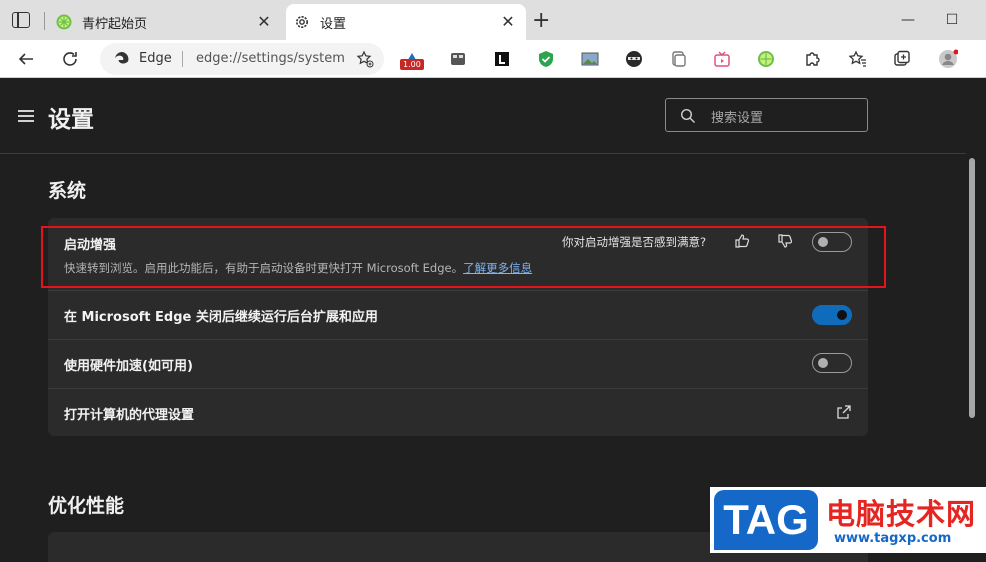  Describe the element at coordinates (270, 58) in the screenshot. I see `url-text: edge://settings/system` at that location.